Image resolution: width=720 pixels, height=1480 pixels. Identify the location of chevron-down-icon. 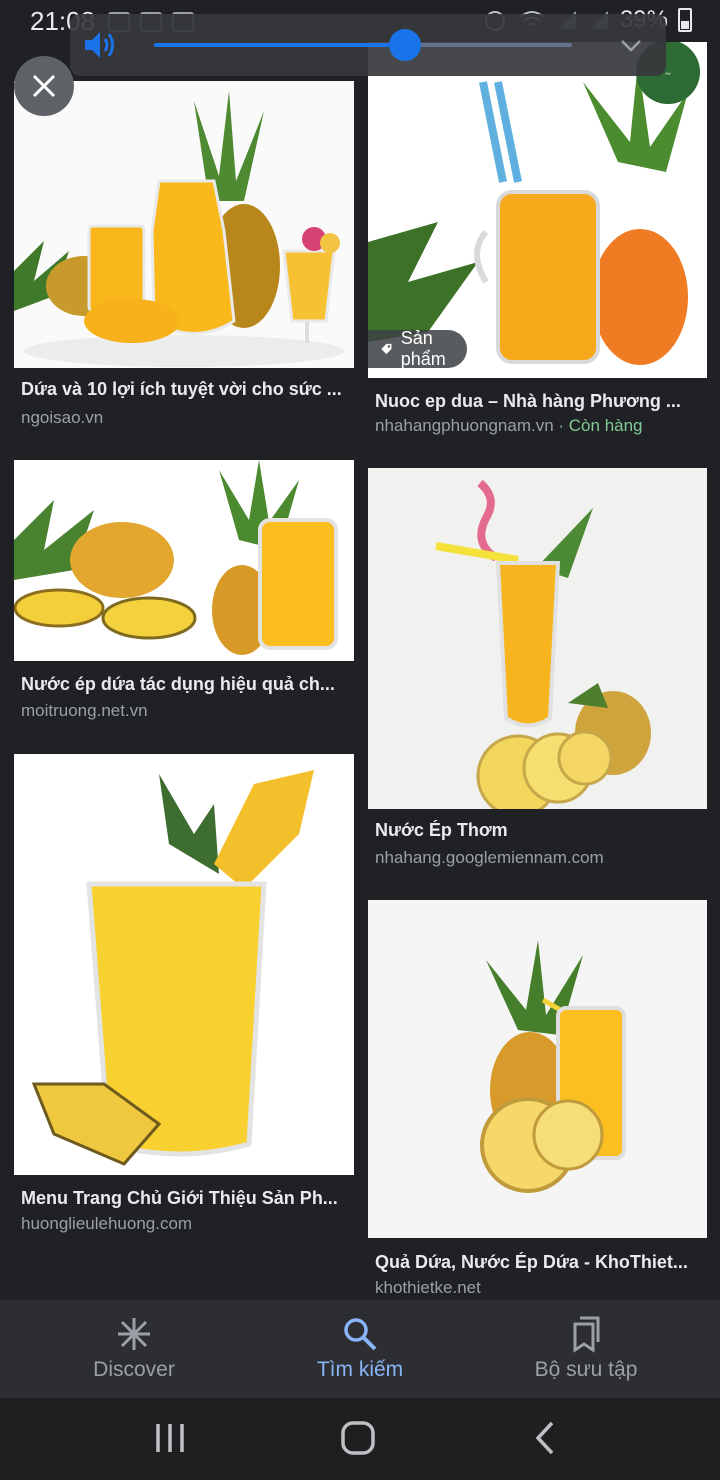
(631, 45).